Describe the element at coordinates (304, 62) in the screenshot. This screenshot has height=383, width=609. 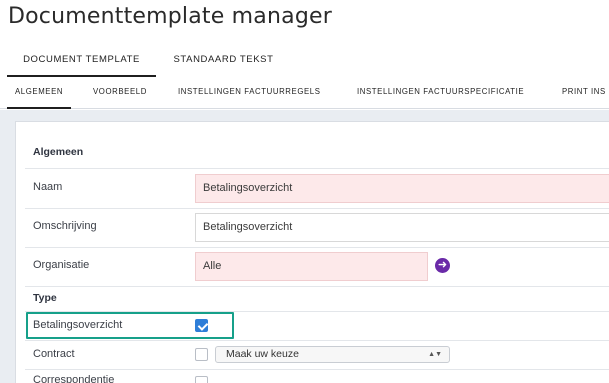
I see `primary-tabs: DOCUMENT TEMPLATE STANDAARD TEKST` at that location.